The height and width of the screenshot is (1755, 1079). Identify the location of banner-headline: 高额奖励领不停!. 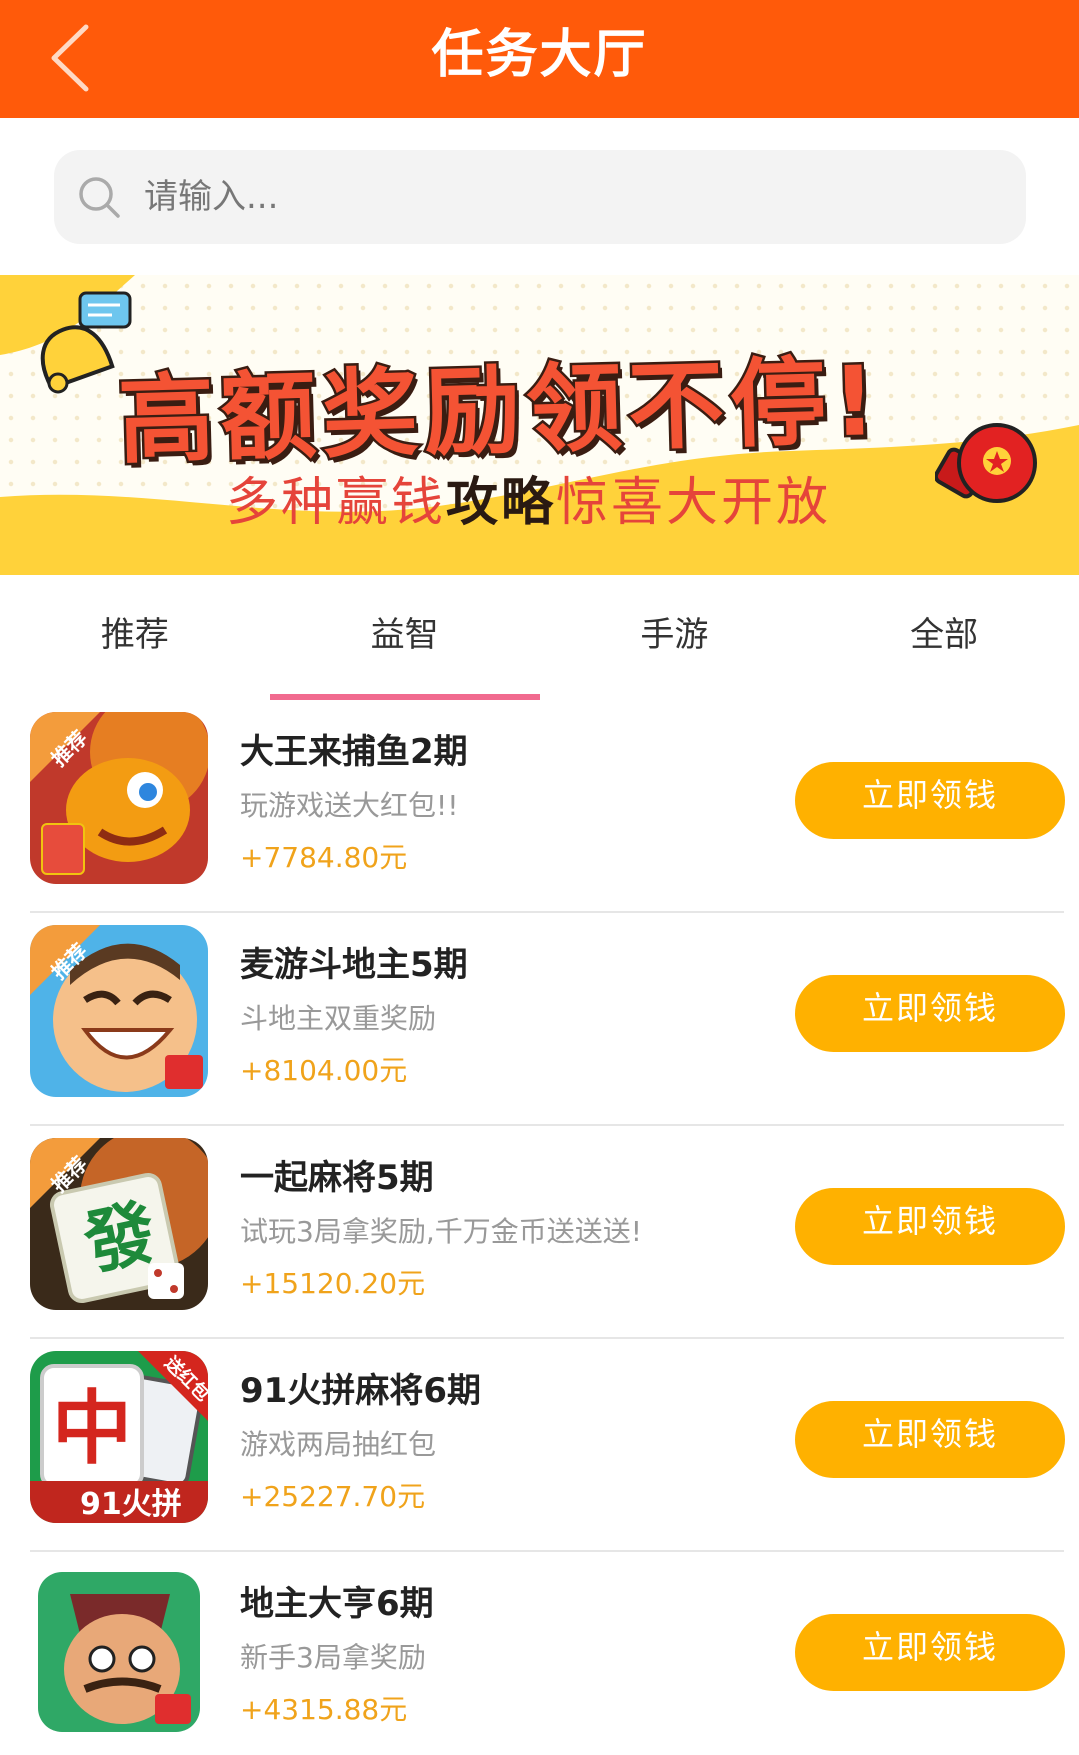
(499, 411).